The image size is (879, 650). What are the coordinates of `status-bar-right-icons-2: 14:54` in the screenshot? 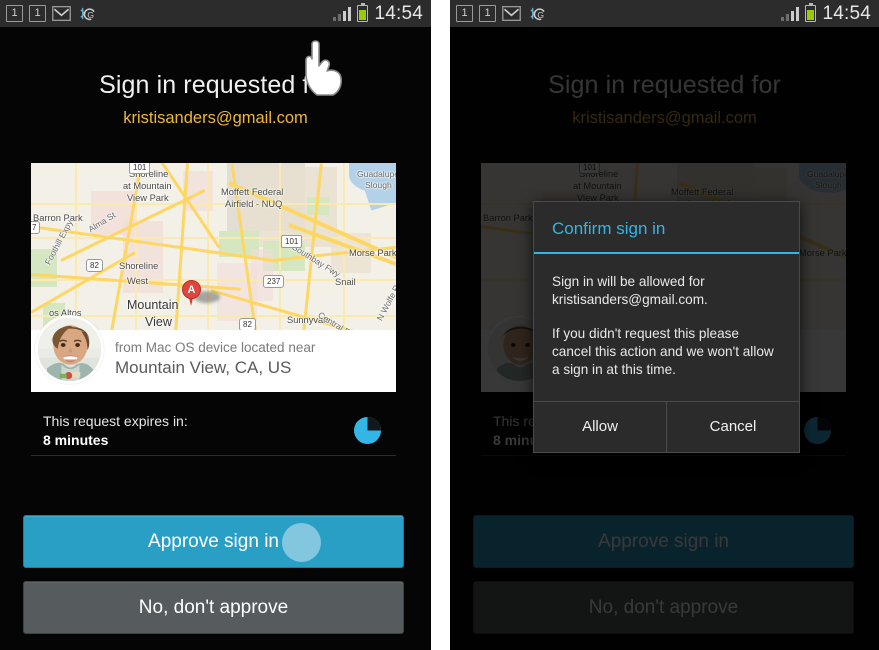 It's located at (825, 13).